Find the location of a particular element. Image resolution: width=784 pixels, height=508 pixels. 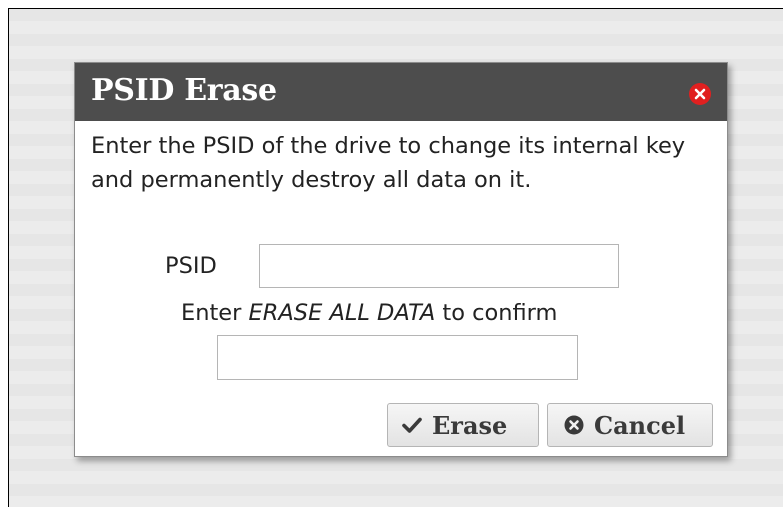

confirm-phrase: ERASE ALL DATA is located at coordinates (342, 313).